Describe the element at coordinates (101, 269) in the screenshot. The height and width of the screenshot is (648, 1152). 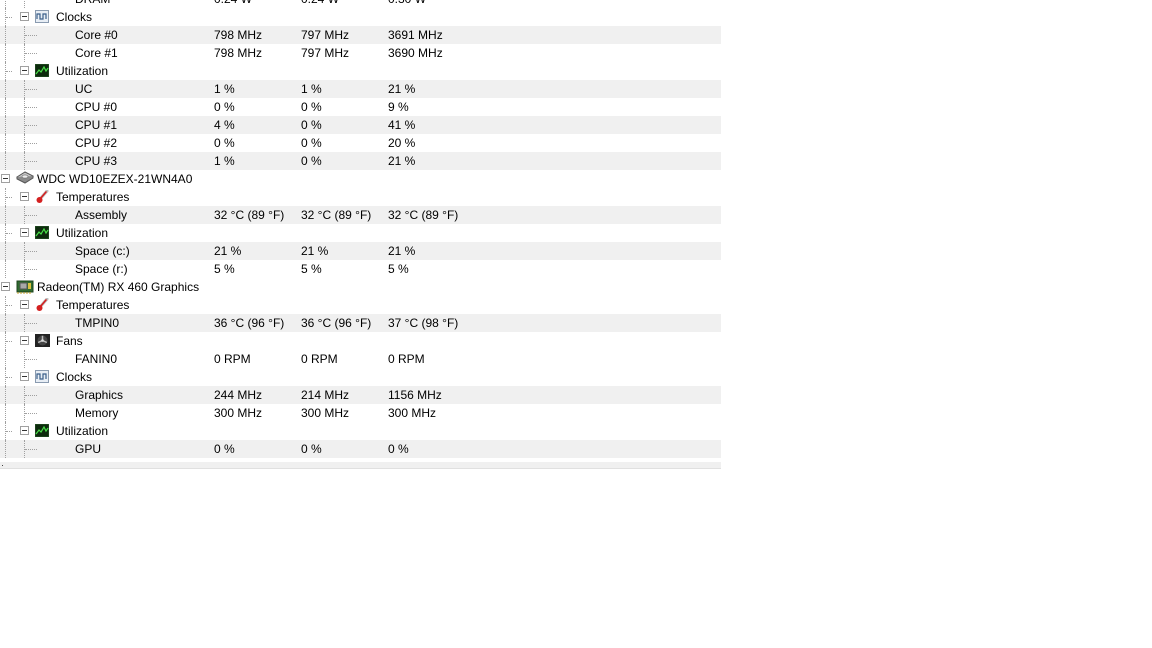
I see `node-label: Space (r:)` at that location.